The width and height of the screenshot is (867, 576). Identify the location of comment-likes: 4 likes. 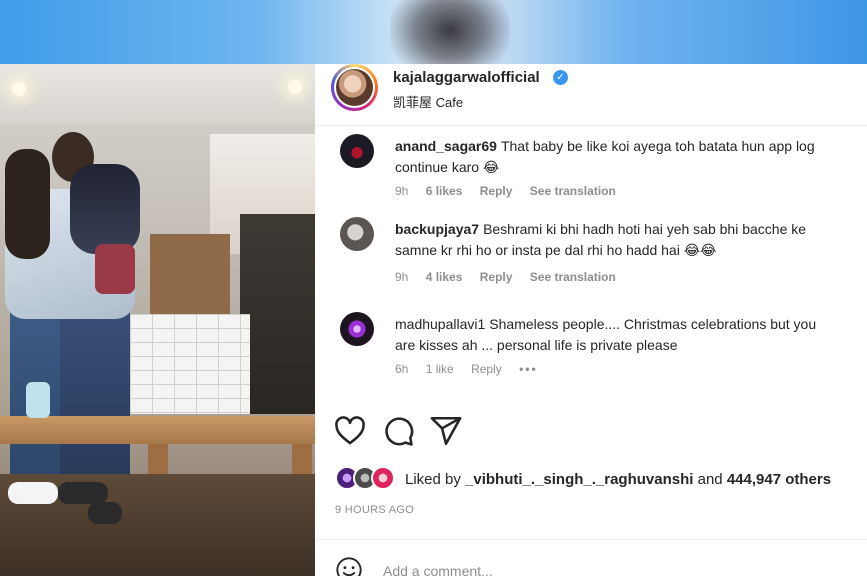
(444, 277).